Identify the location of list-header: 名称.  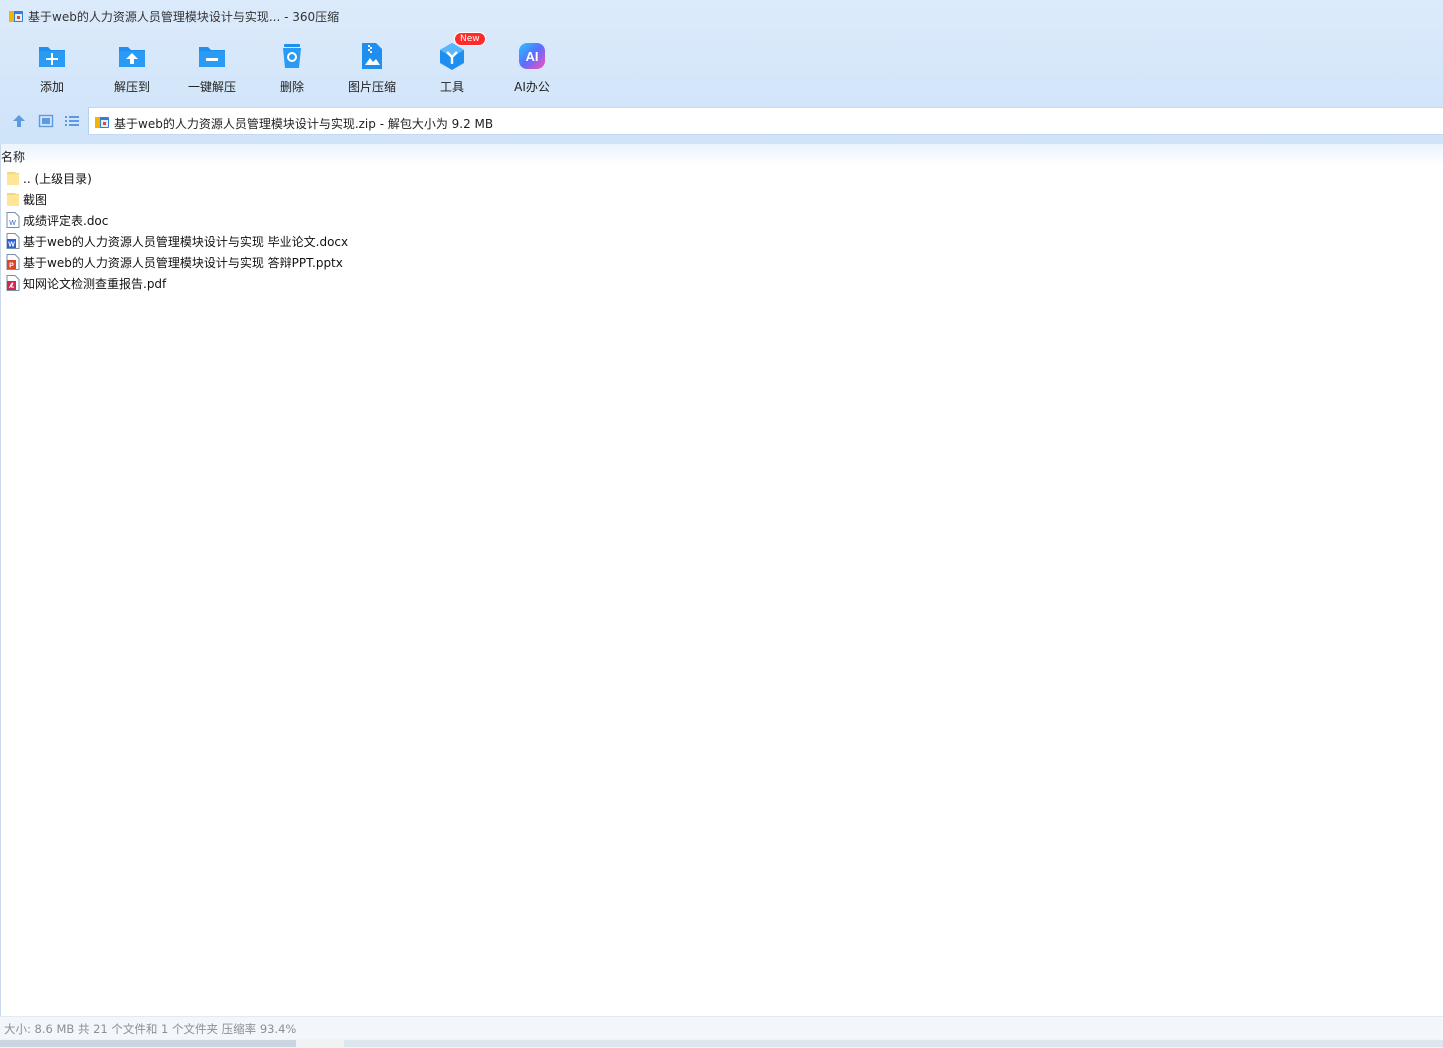
(721, 155).